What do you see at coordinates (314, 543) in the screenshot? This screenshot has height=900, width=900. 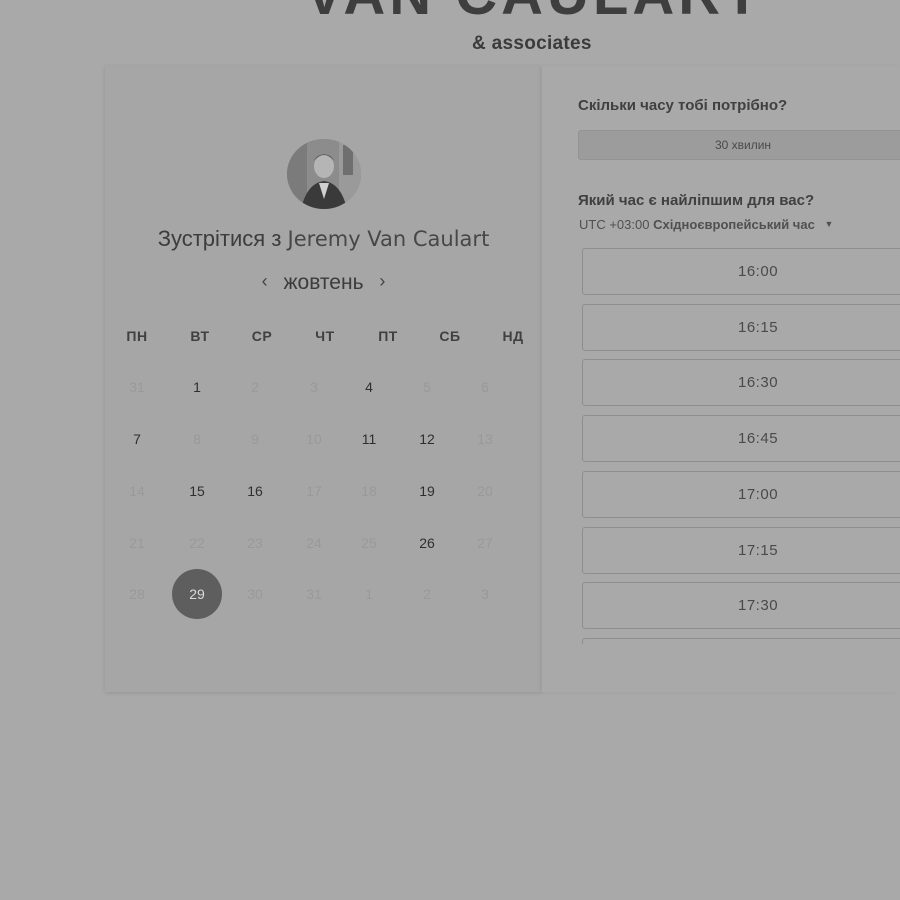 I see `calendar-day: 24` at bounding box center [314, 543].